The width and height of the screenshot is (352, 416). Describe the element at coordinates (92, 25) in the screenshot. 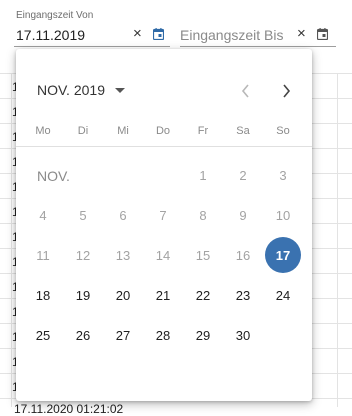

I see `date-from-field: Eingangszeit Von 17.11.2019 ×` at that location.